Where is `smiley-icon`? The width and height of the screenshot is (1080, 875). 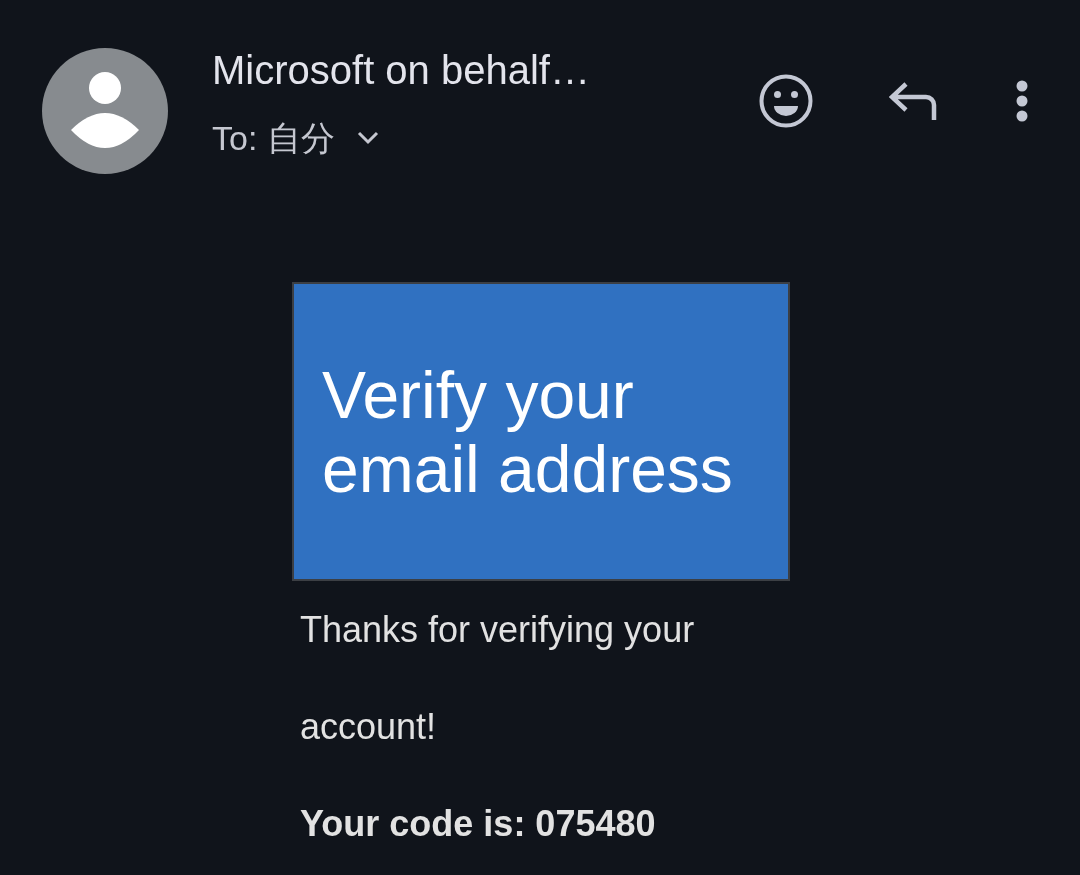
smiley-icon is located at coordinates (786, 101).